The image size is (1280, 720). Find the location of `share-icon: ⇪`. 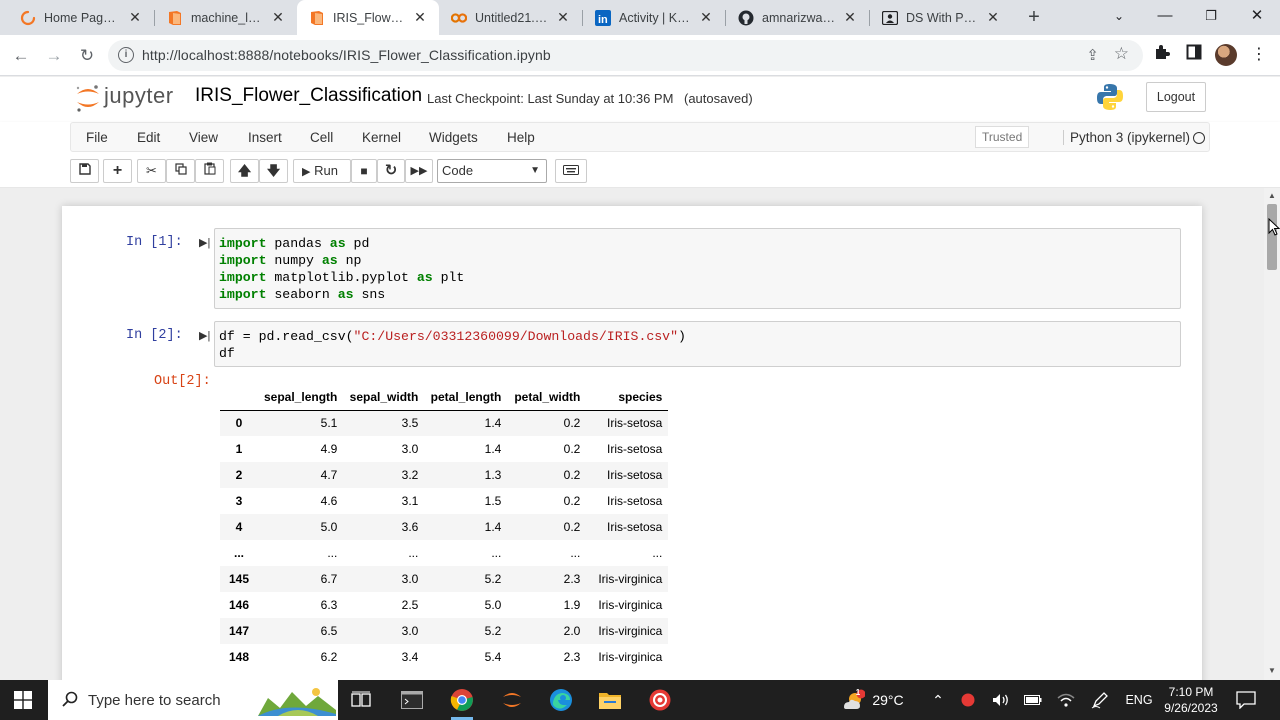

share-icon: ⇪ is located at coordinates (1092, 55).